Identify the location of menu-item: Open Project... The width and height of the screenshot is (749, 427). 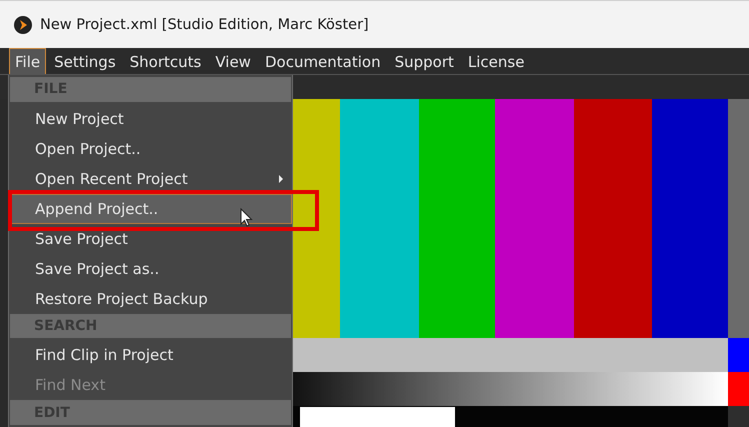
(150, 149).